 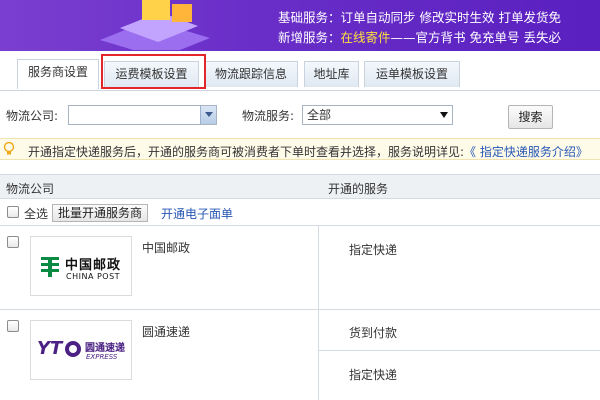 What do you see at coordinates (151, 74) in the screenshot?
I see `tab-freight-template: 运费模板设置` at bounding box center [151, 74].